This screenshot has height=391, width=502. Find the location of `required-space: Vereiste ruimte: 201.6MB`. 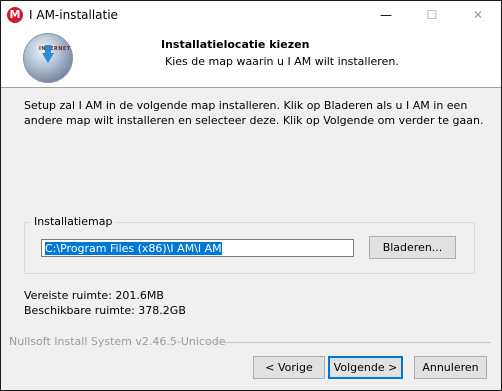

required-space: Vereiste ruimte: 201.6MB is located at coordinates (94, 295).